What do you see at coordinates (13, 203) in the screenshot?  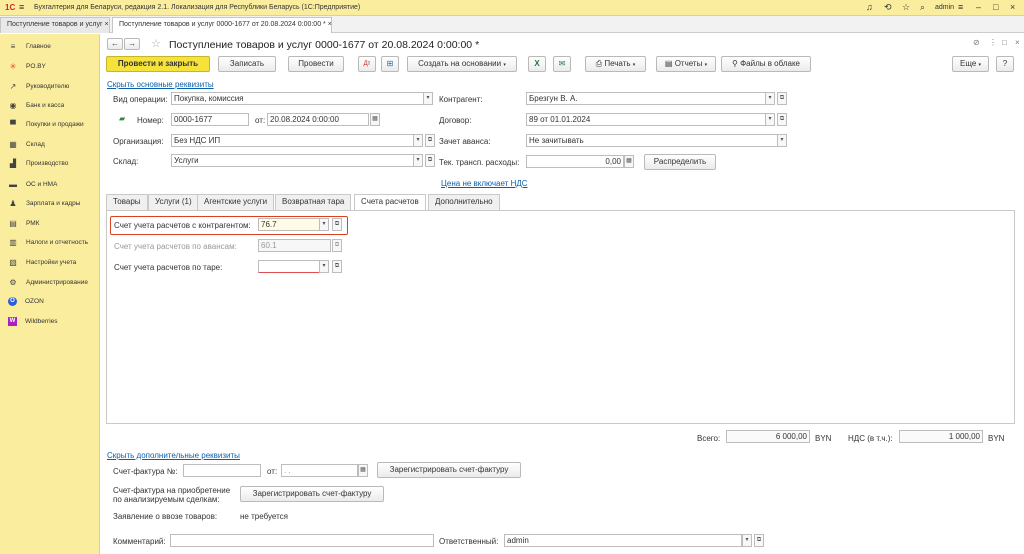 I see `people-icon: ♟` at bounding box center [13, 203].